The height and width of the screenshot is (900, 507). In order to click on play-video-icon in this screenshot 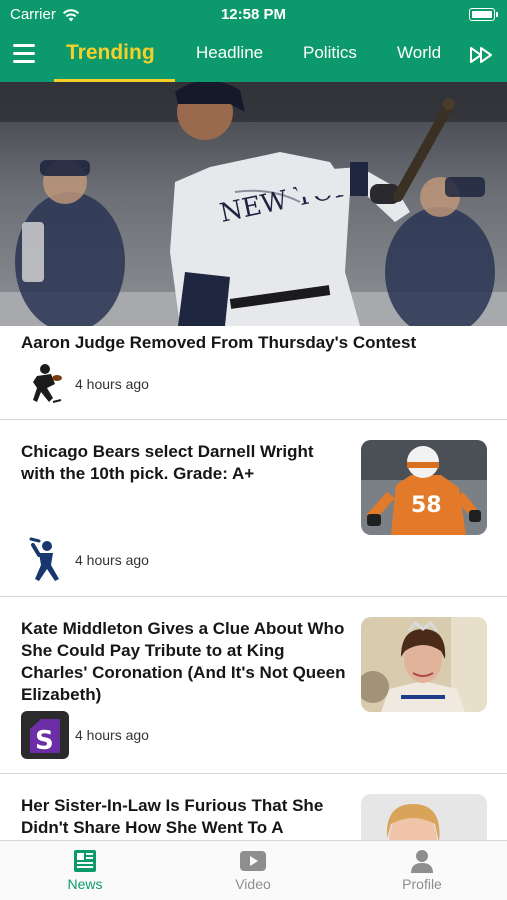, I will do `click(253, 861)`.